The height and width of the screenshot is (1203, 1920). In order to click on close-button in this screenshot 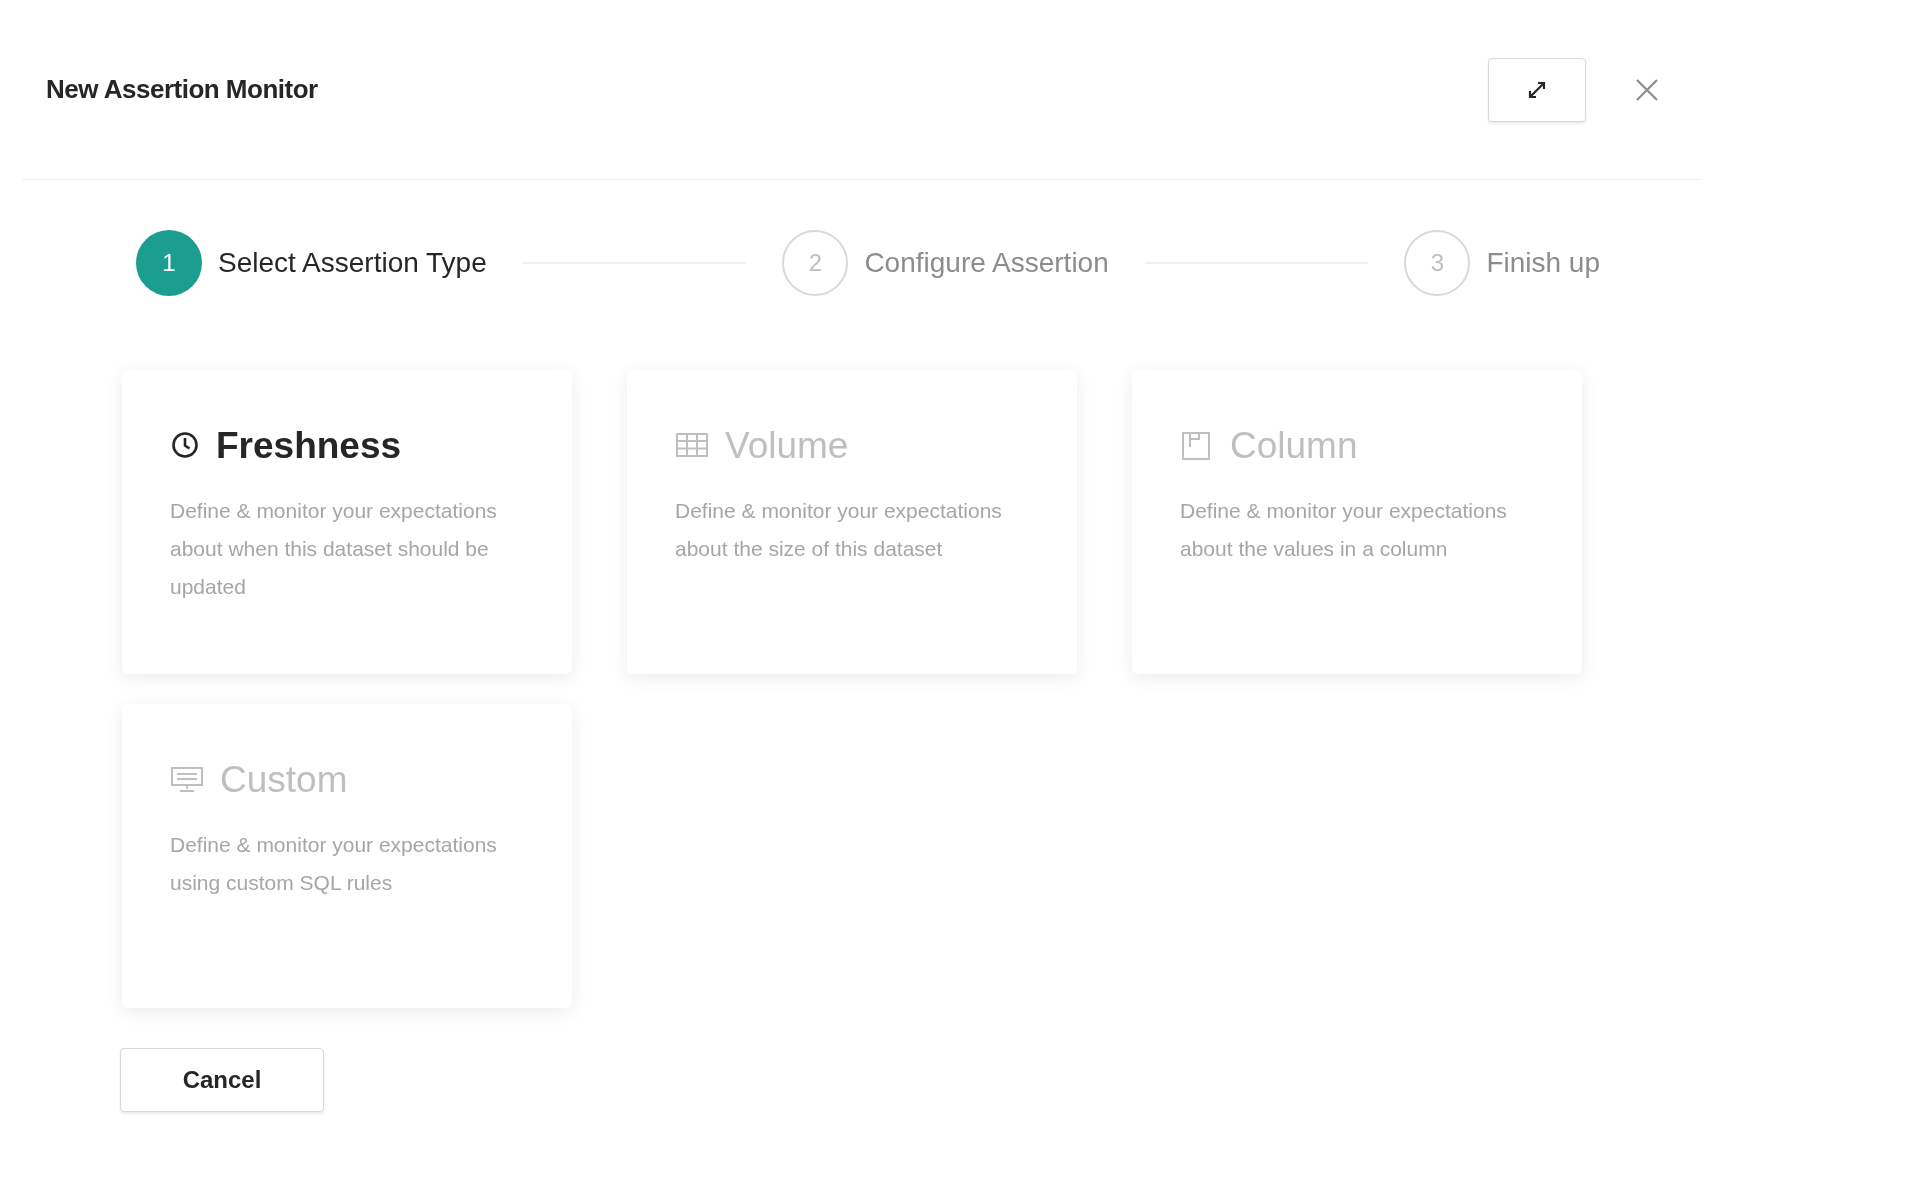, I will do `click(1647, 89)`.